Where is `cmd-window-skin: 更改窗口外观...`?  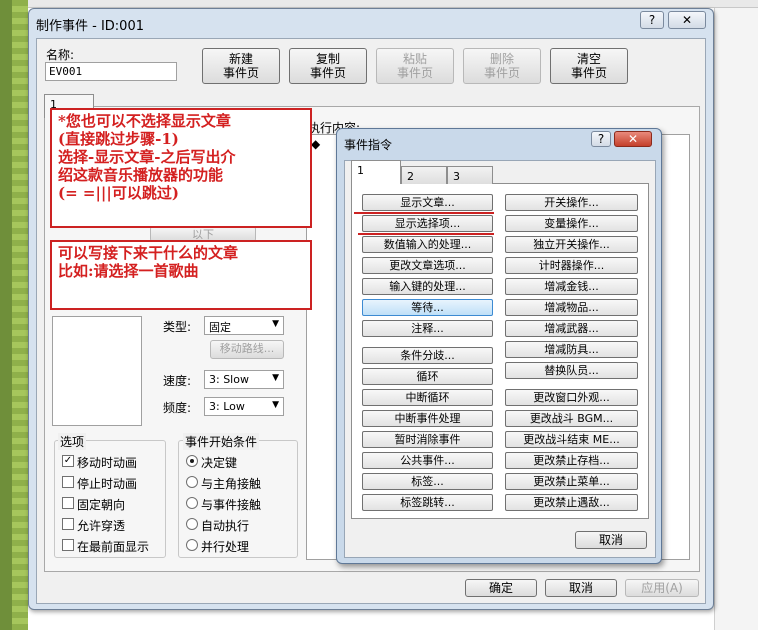 cmd-window-skin: 更改窗口外观... is located at coordinates (571, 397).